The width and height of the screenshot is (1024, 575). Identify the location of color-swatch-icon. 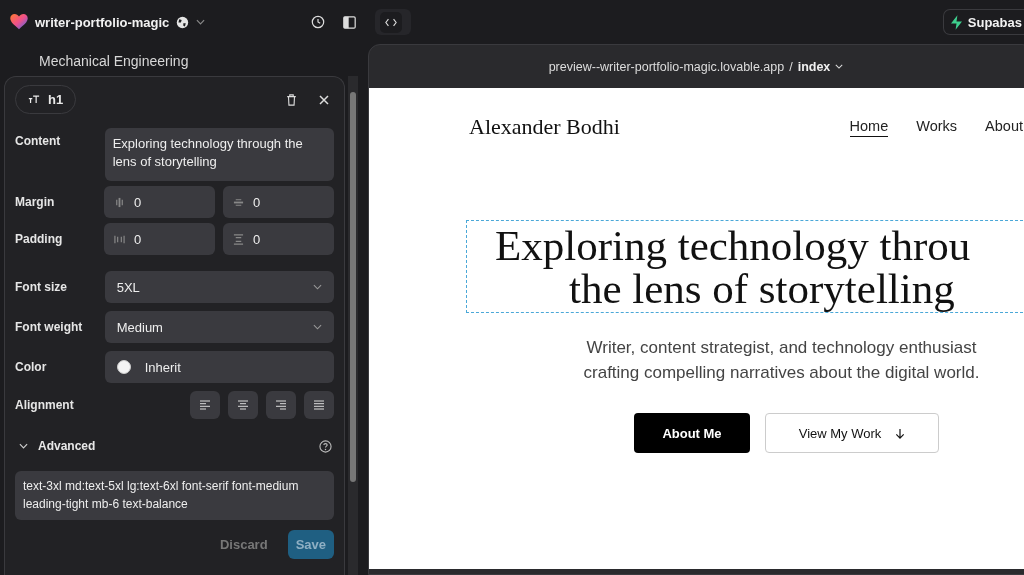
(123, 367).